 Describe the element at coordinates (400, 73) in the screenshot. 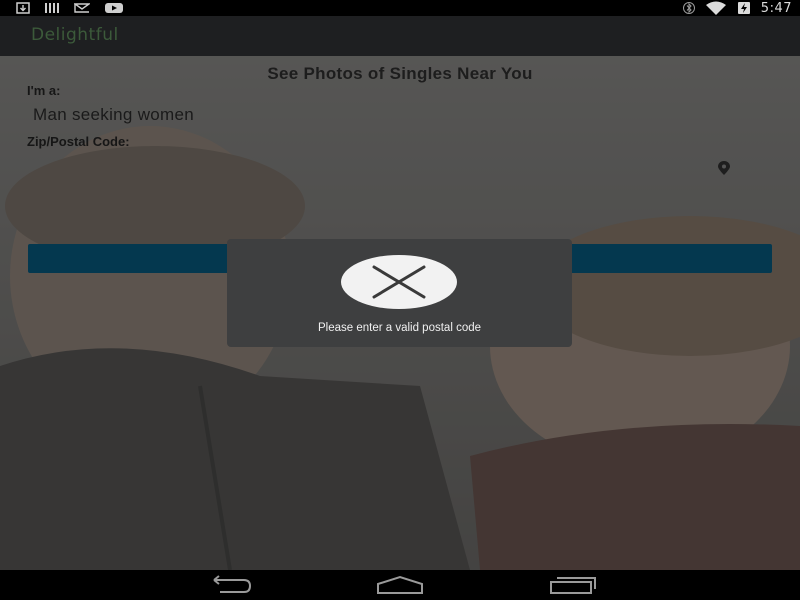

I see `form-headline: See Photos of Singles Near You` at that location.